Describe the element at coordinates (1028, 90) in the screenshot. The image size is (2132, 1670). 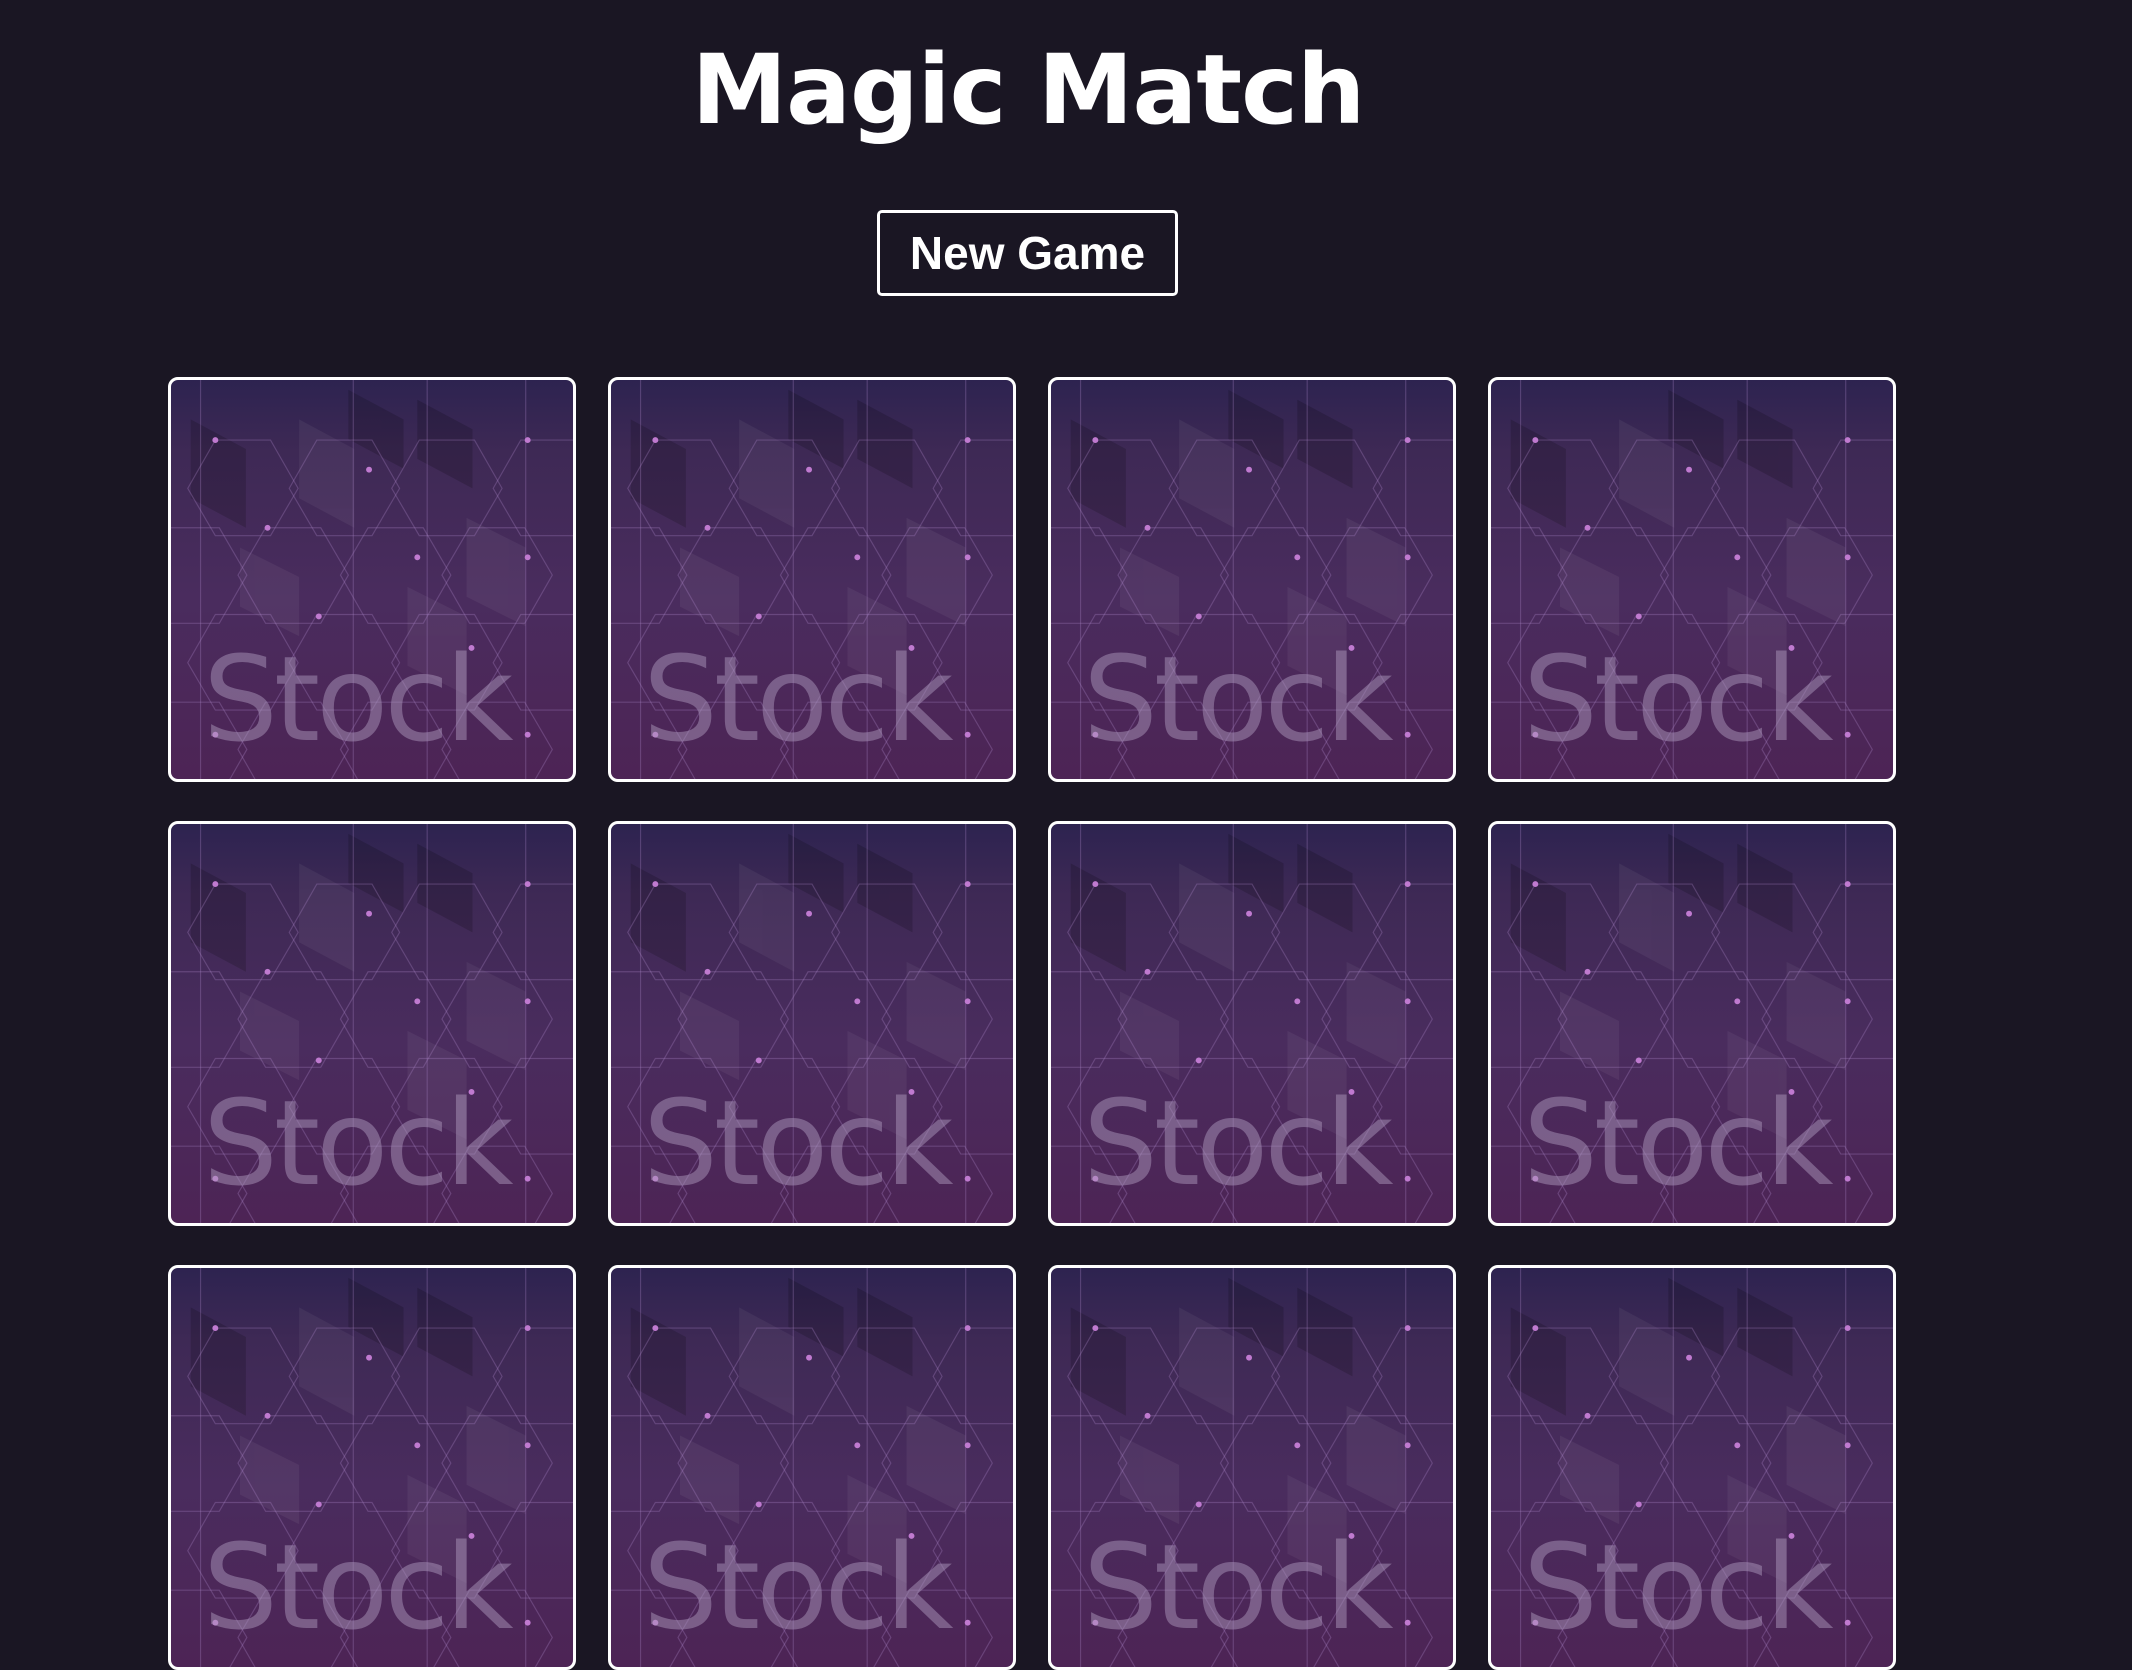
I see `game-title: Magic Match` at that location.